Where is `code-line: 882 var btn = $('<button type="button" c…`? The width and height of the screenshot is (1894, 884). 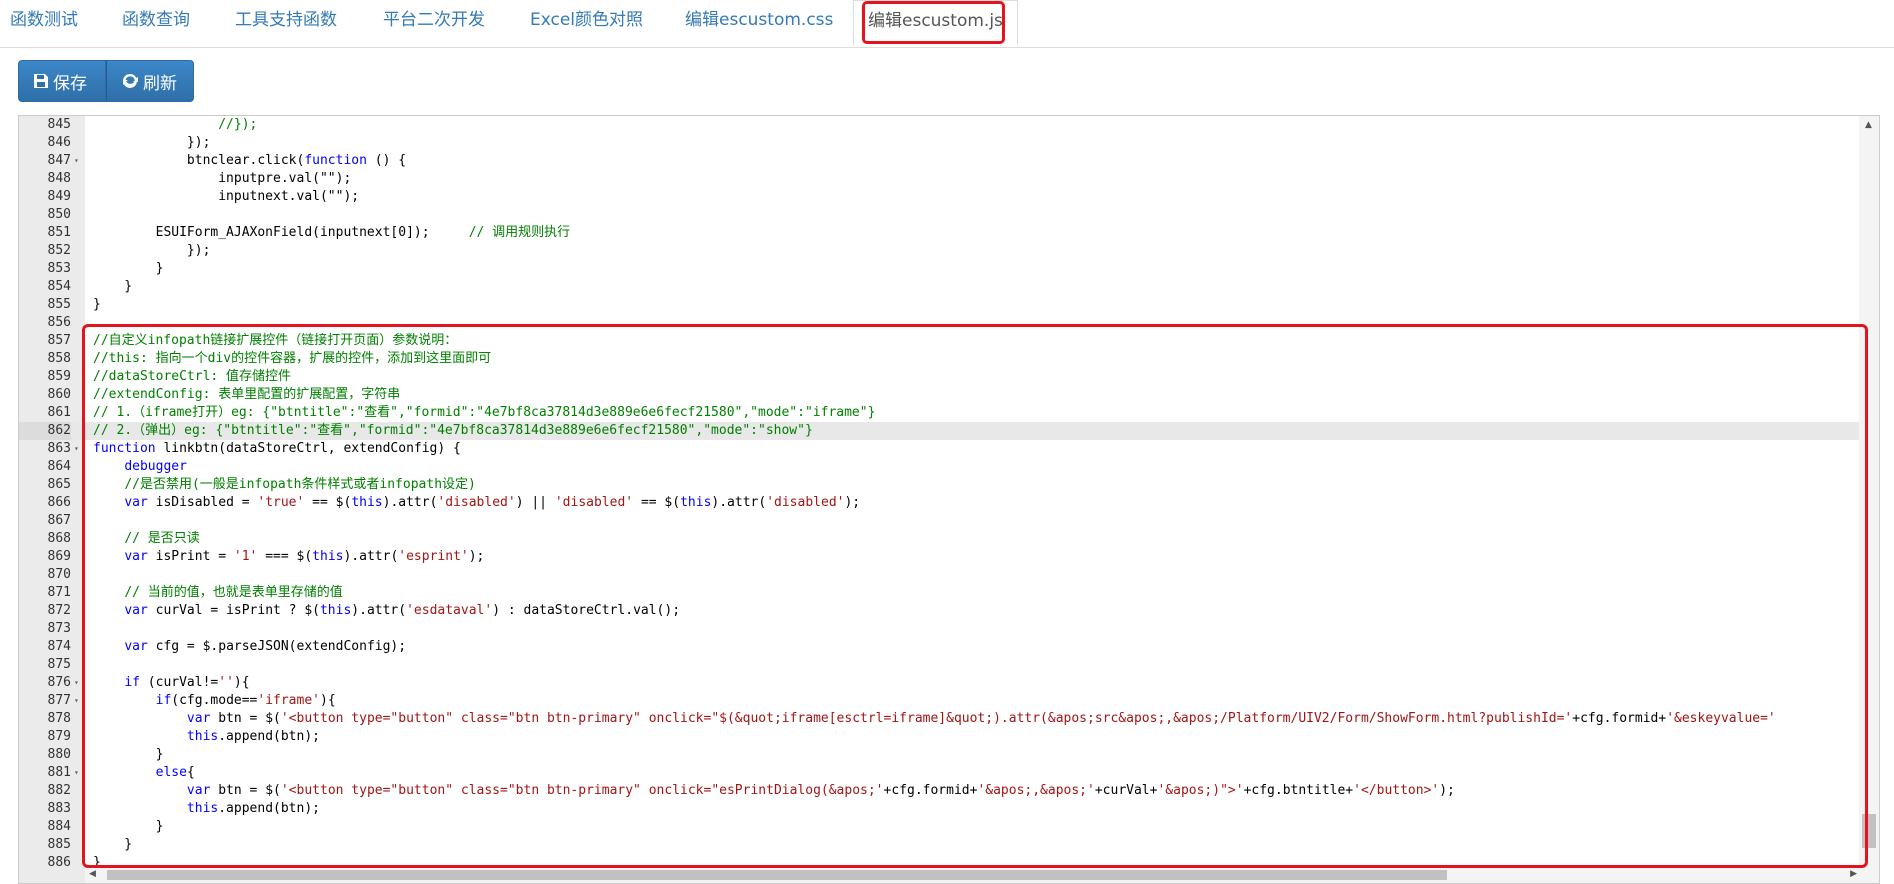
code-line: 882 var btn = $('<button type="button" c… is located at coordinates (939, 791).